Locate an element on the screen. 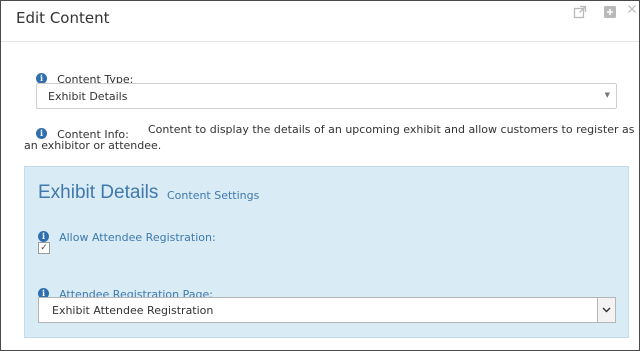  allow-registration-checkbox: ✓ is located at coordinates (44, 248).